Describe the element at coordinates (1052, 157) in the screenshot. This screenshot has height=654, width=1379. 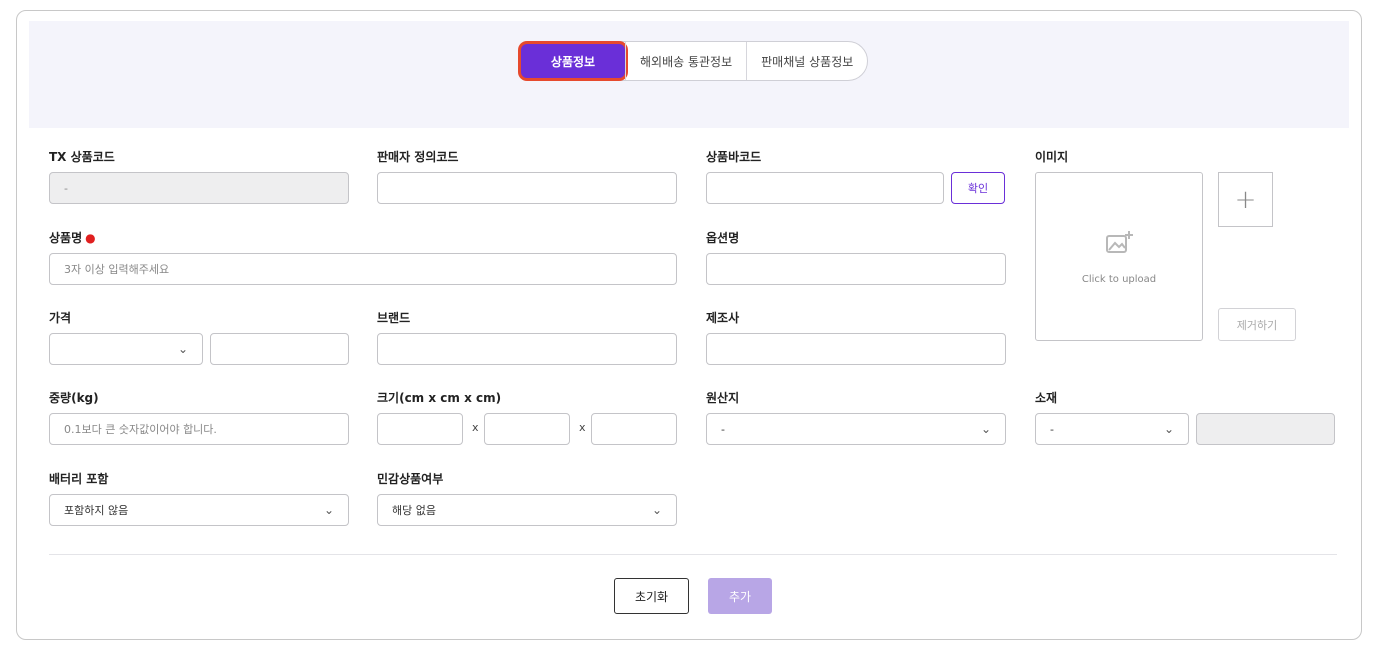
I see `image-label: 이미지` at that location.